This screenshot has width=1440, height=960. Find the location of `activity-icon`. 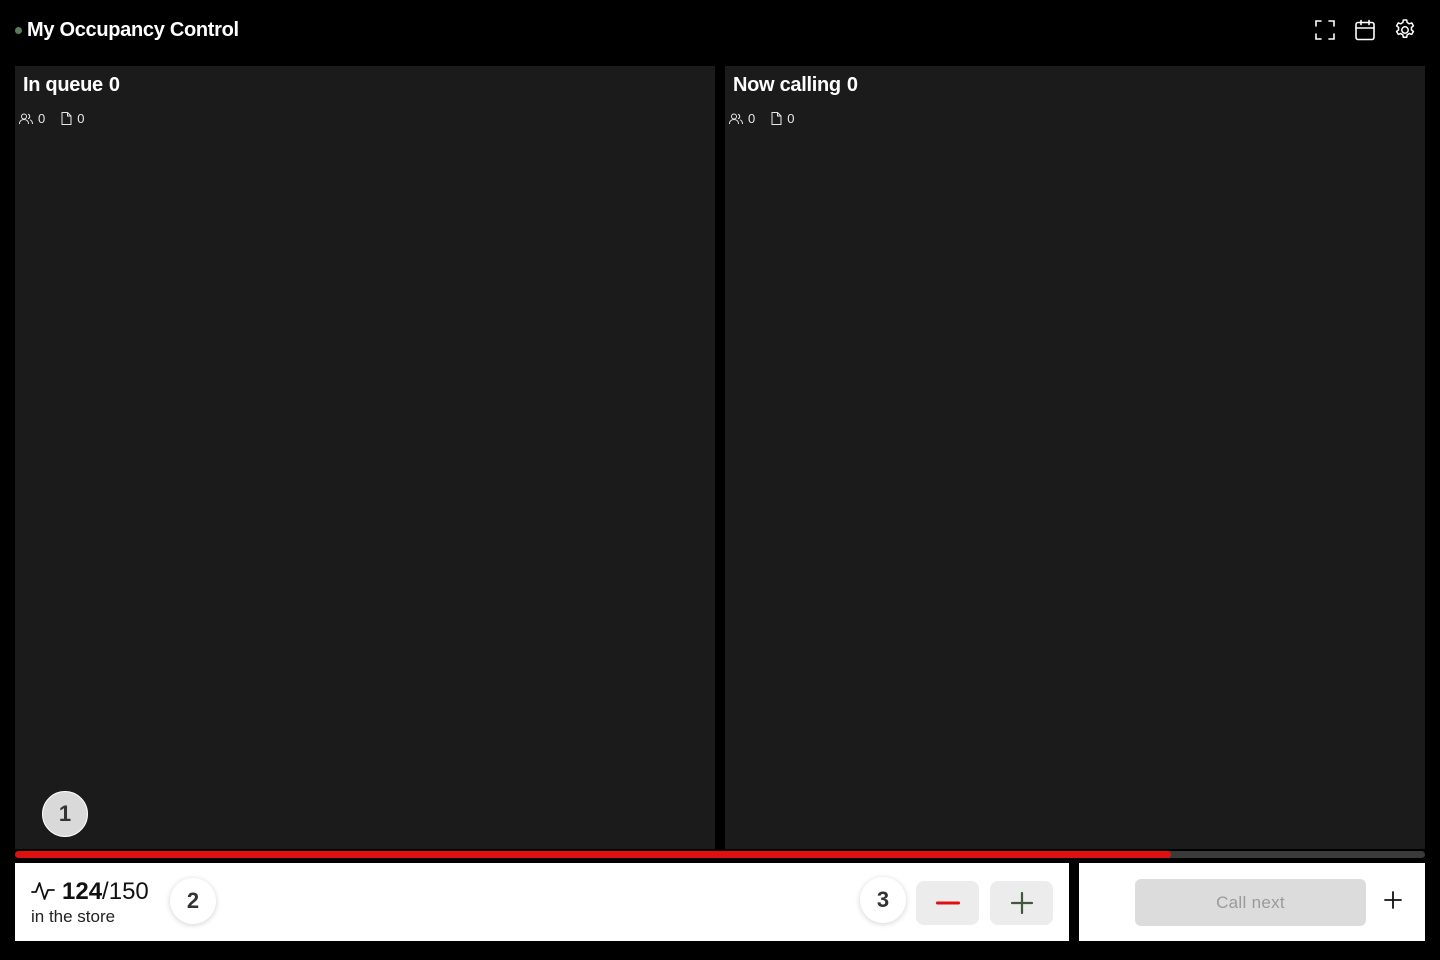

activity-icon is located at coordinates (43, 891).